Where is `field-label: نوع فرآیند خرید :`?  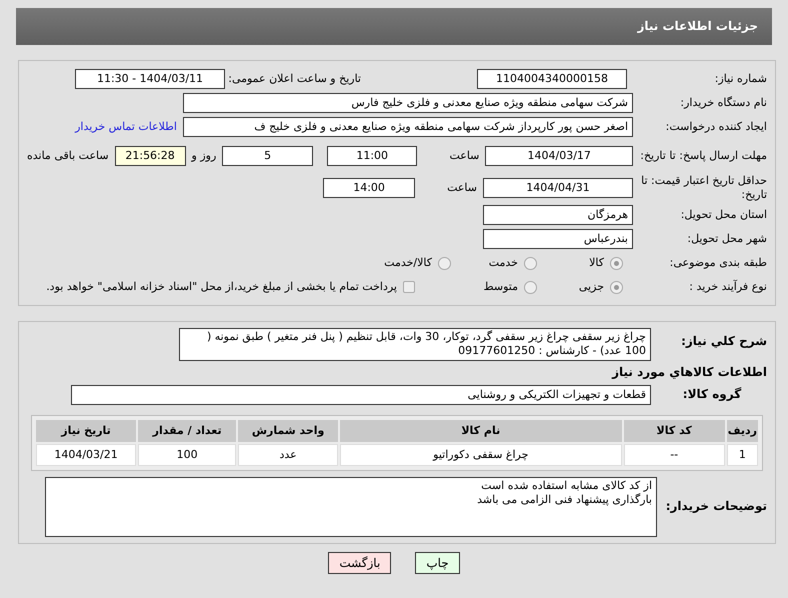
field-label: نوع فرآیند خرید : is located at coordinates (727, 287).